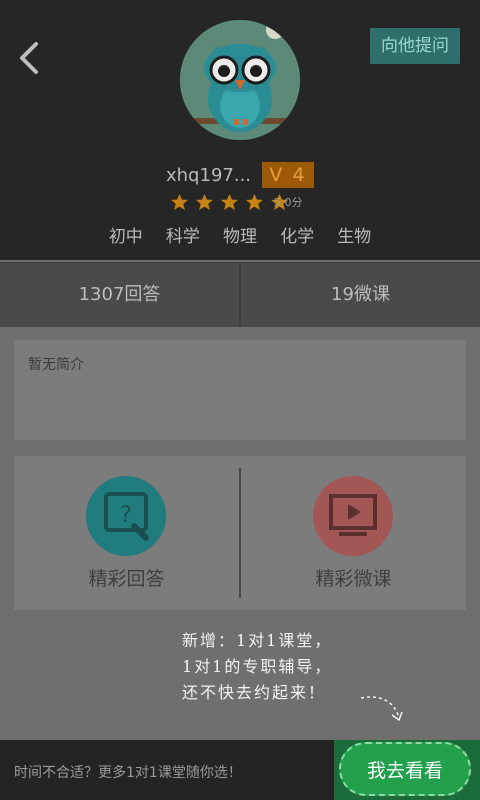 The height and width of the screenshot is (800, 480). Describe the element at coordinates (288, 175) in the screenshot. I see `level-badge: V 4` at that location.